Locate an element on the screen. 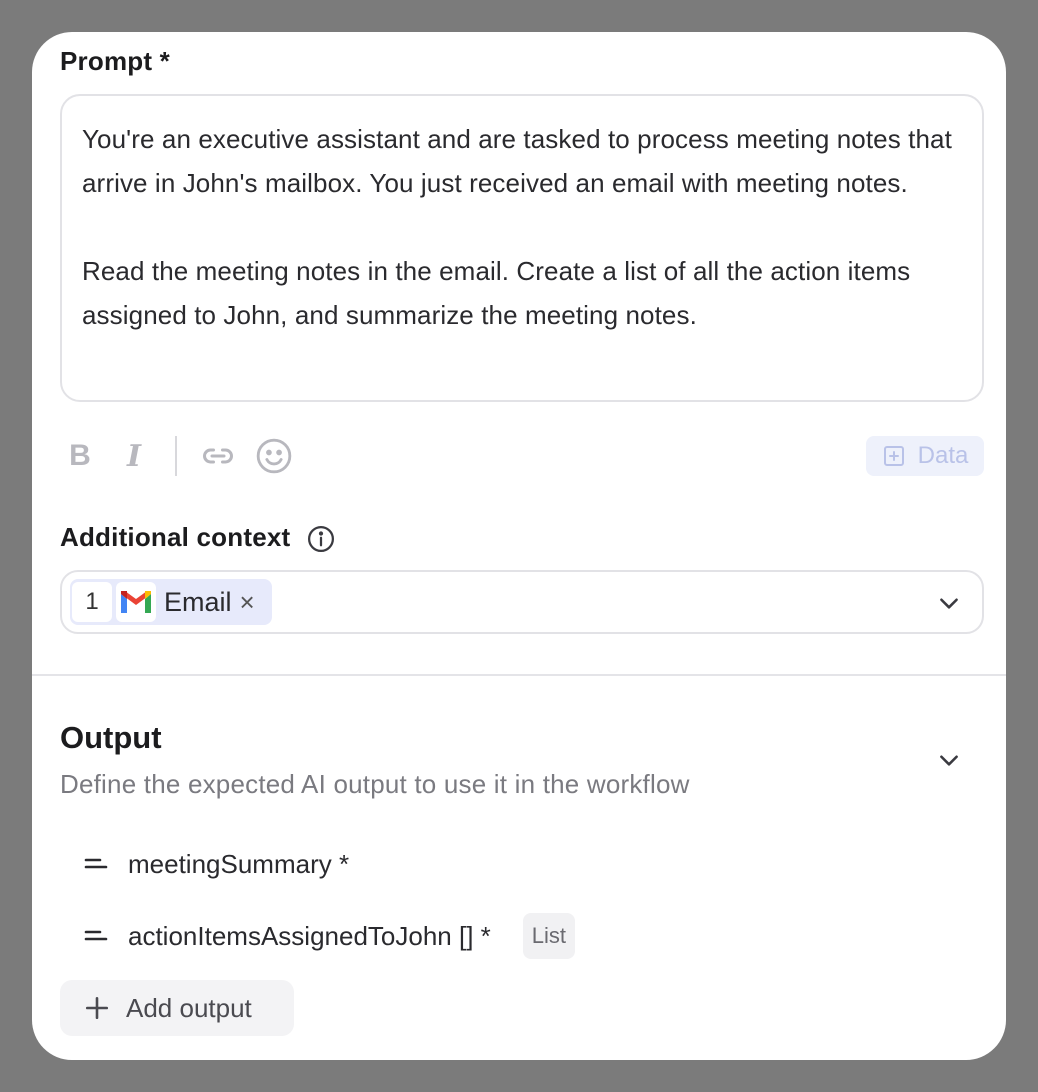  remove-chip-icon: × is located at coordinates (251, 602).